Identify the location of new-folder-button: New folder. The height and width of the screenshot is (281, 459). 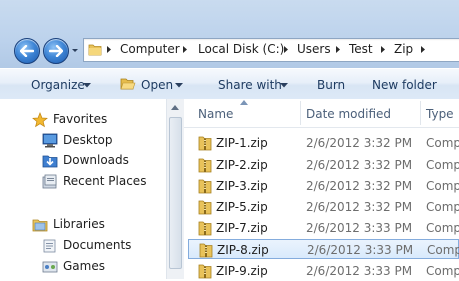
(404, 85).